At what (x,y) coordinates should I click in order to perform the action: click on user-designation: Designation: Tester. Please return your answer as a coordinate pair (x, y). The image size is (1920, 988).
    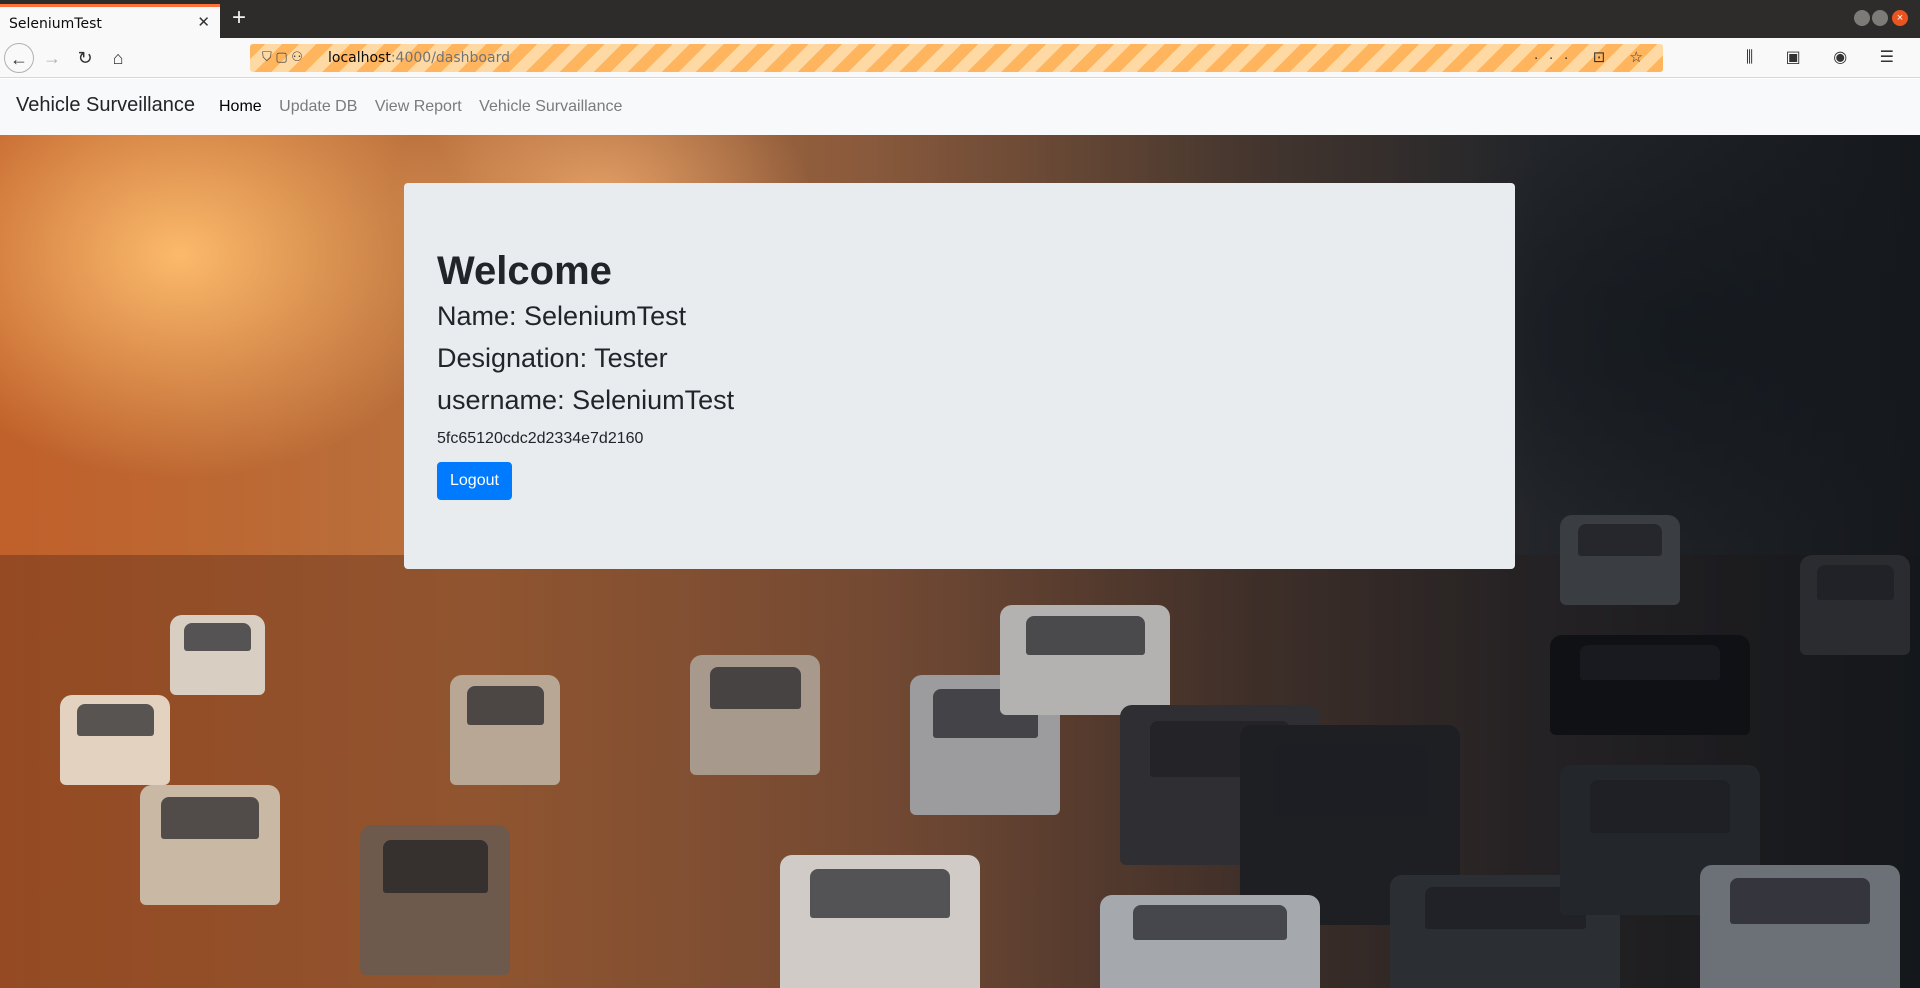
    Looking at the image, I should click on (552, 358).